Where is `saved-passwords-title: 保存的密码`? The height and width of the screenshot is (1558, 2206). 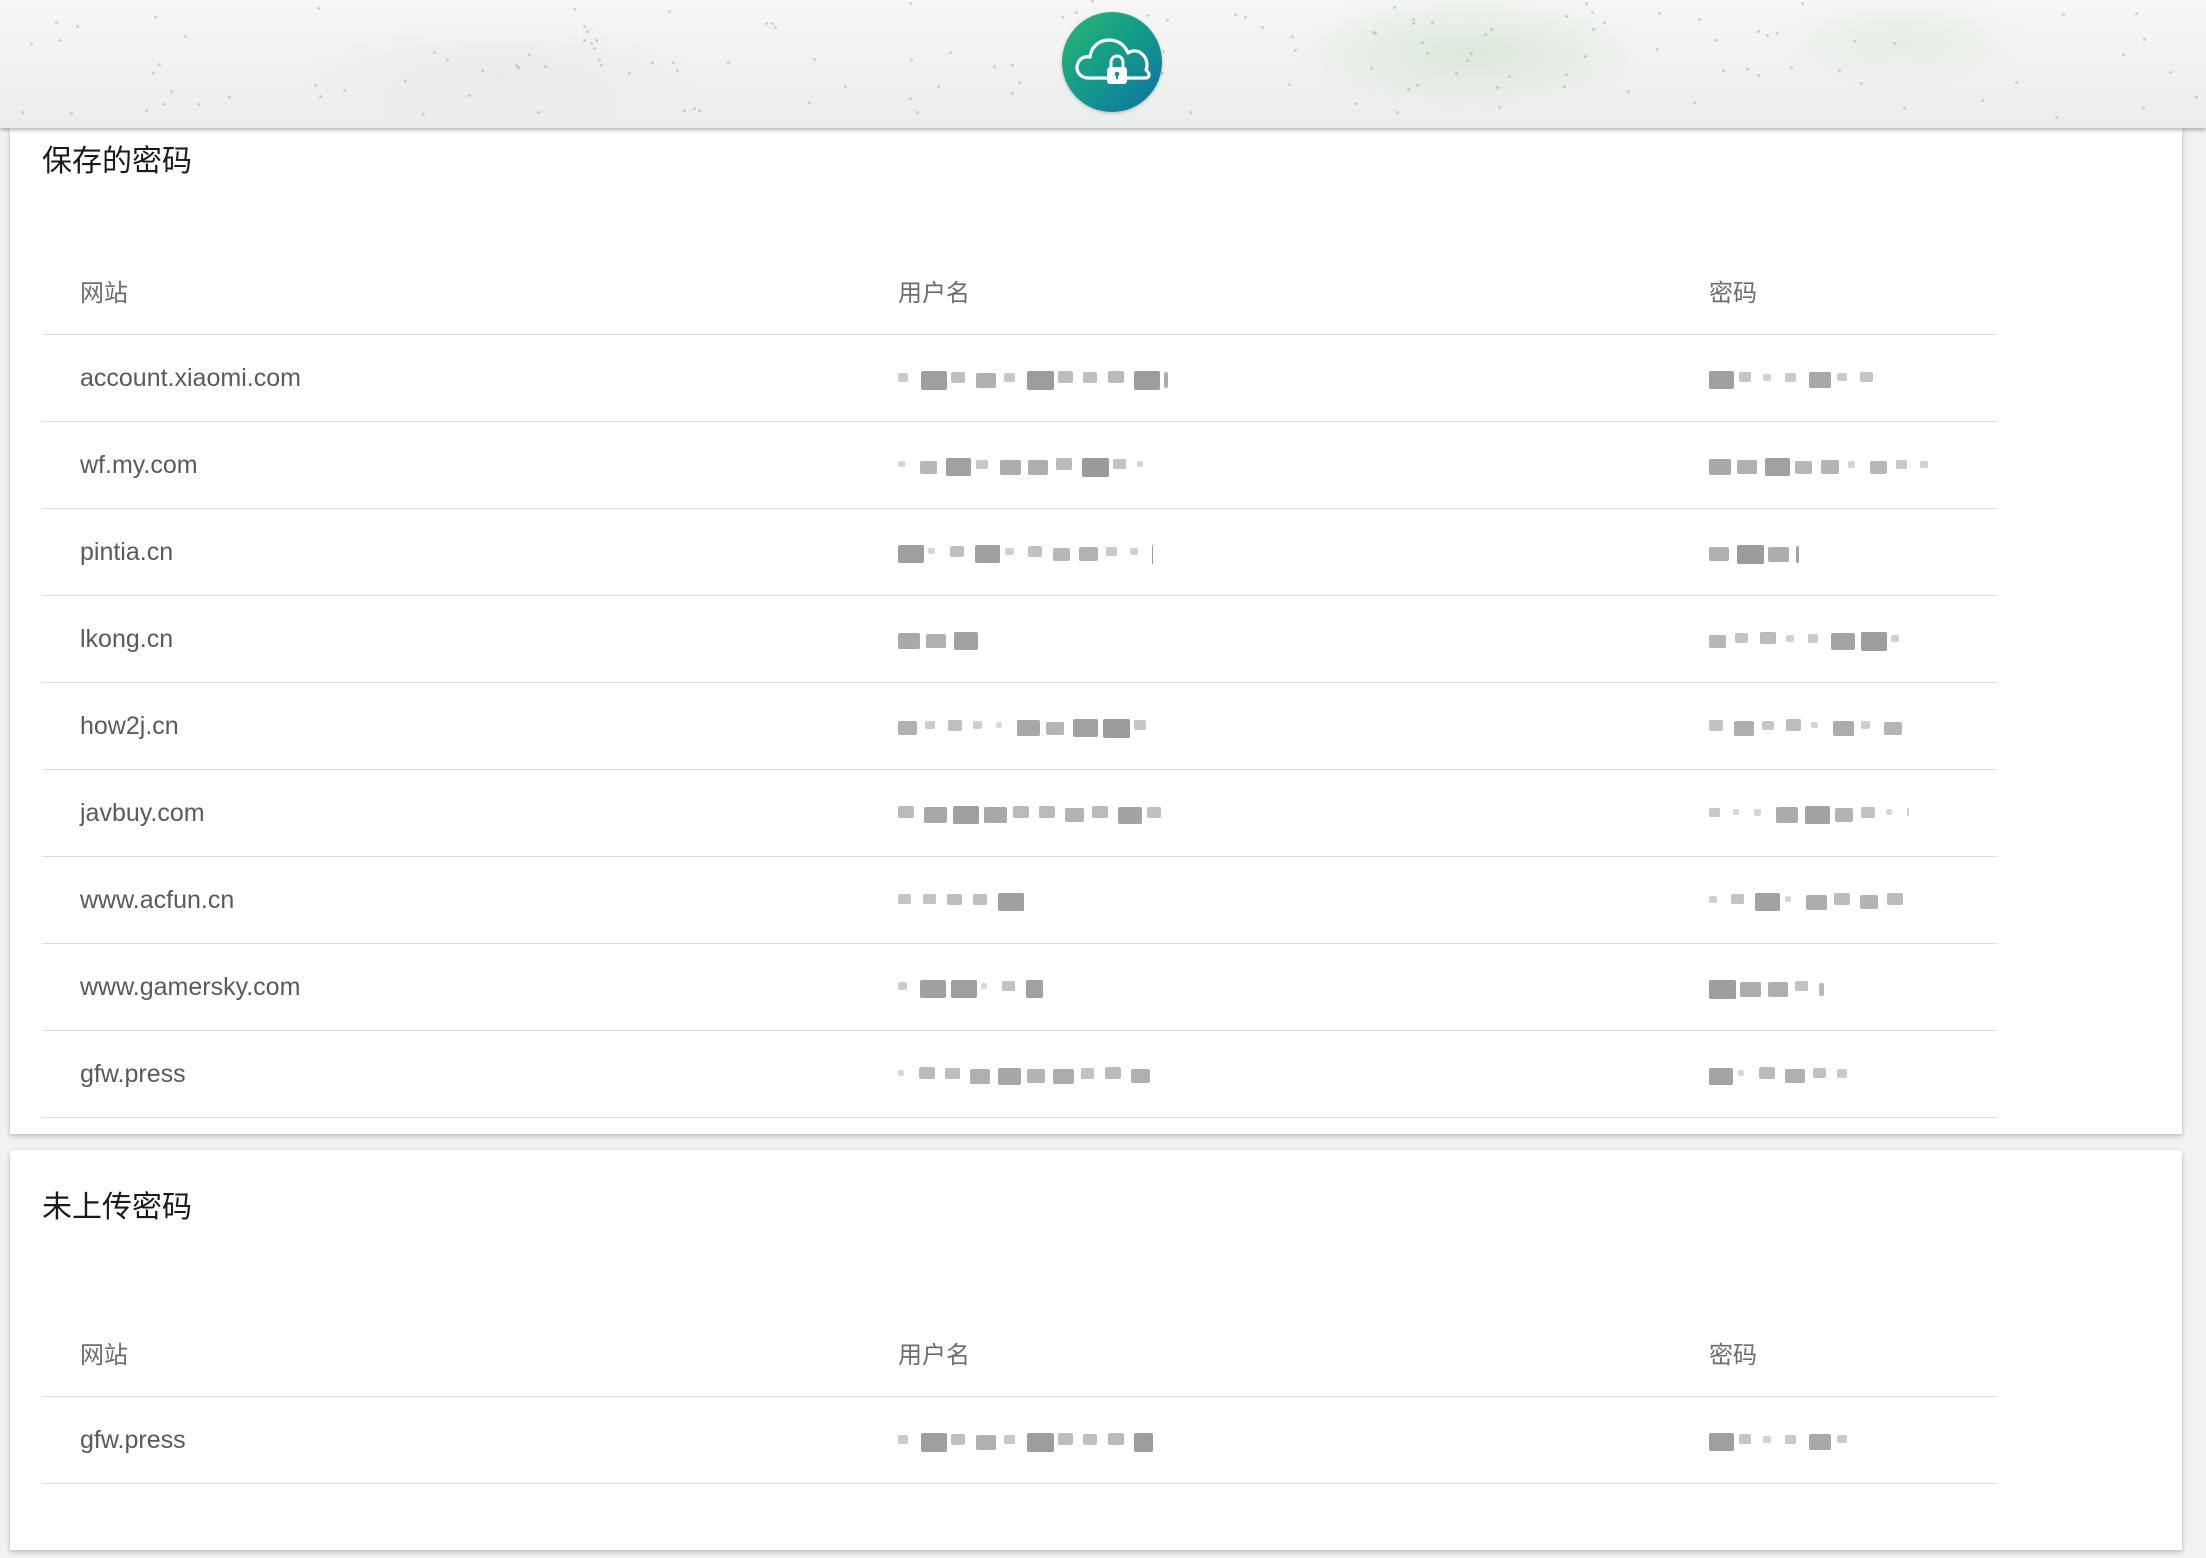 saved-passwords-title: 保存的密码 is located at coordinates (117, 161).